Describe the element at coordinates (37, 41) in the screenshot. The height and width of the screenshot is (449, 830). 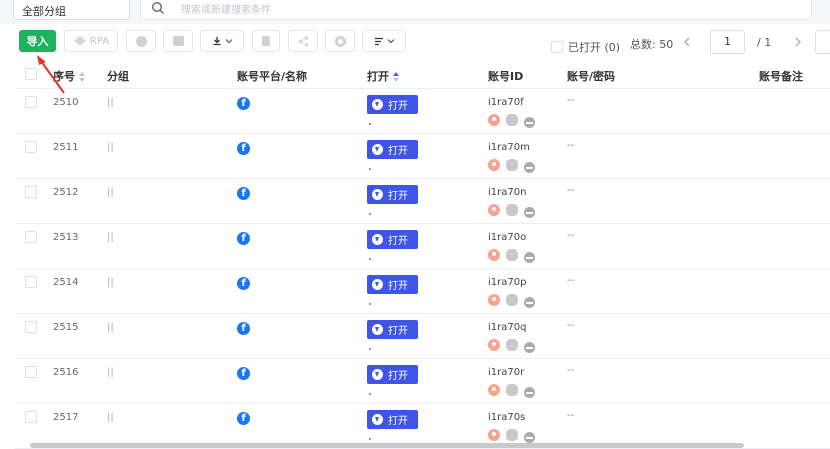
I see `import-button: 导入` at that location.